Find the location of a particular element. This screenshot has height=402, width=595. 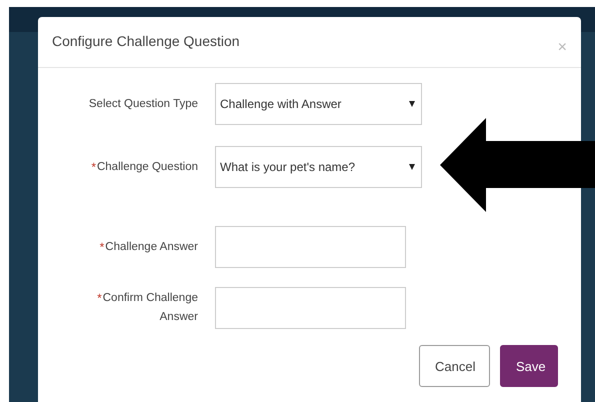

field-label: Confirm Challenge Answer is located at coordinates (150, 307).